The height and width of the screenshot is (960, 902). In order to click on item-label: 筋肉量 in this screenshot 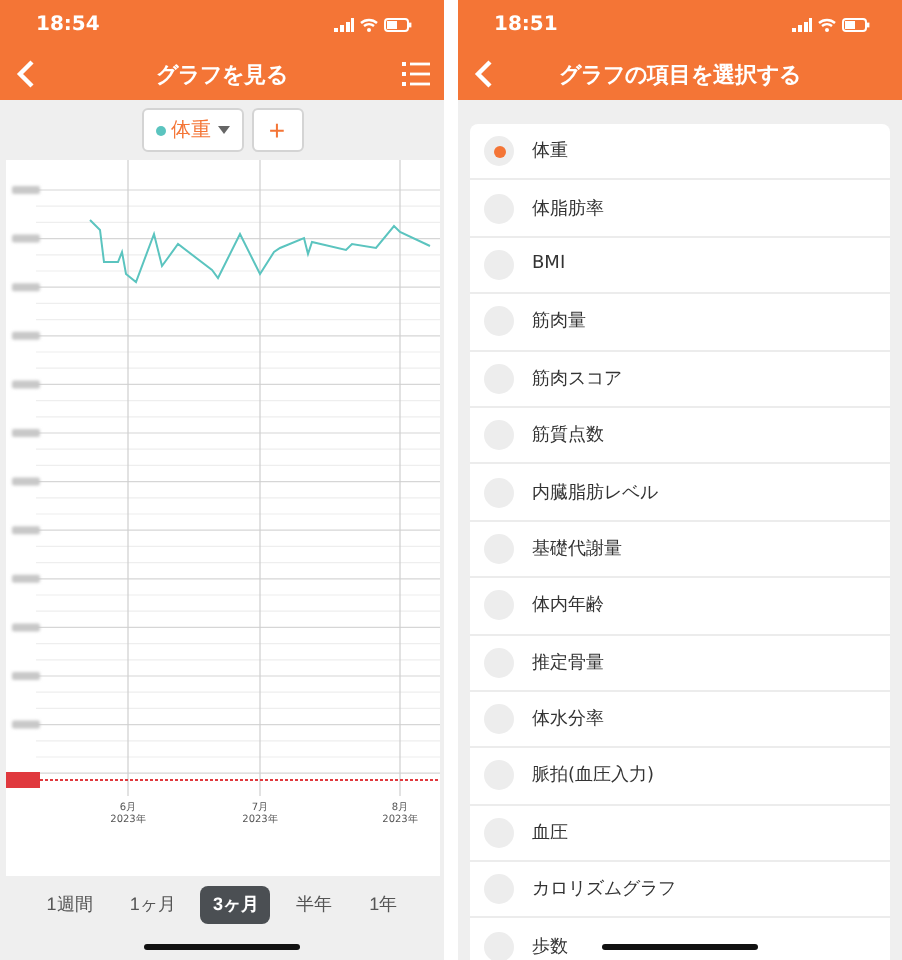, I will do `click(559, 322)`.